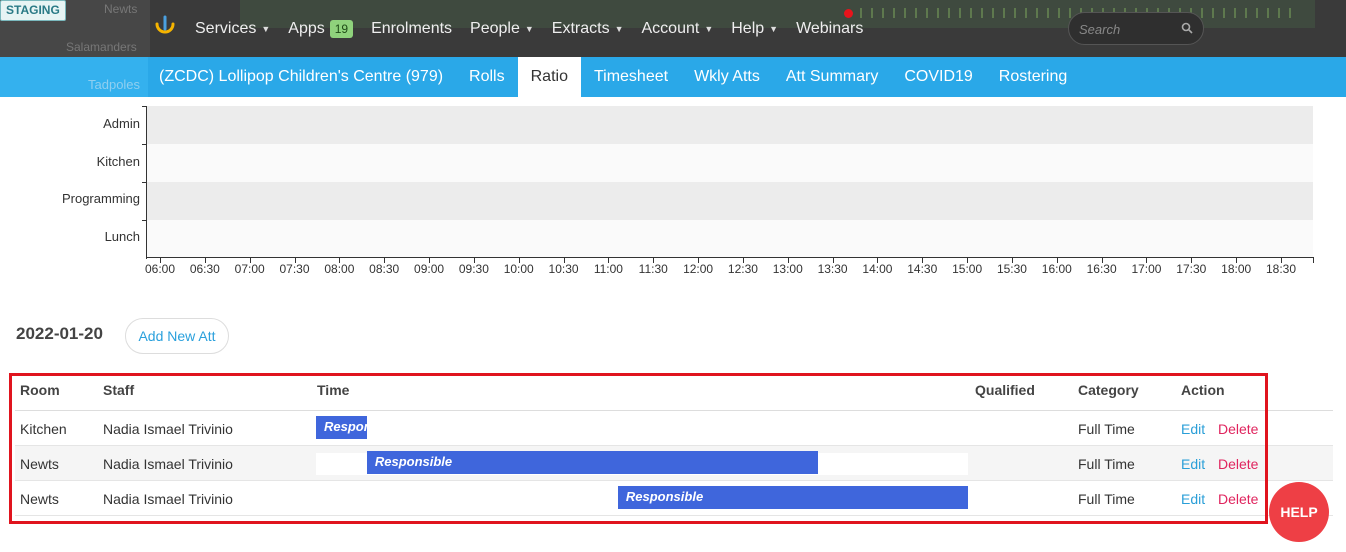  I want to click on x-axis-tick-label: 11:30, so click(653, 269).